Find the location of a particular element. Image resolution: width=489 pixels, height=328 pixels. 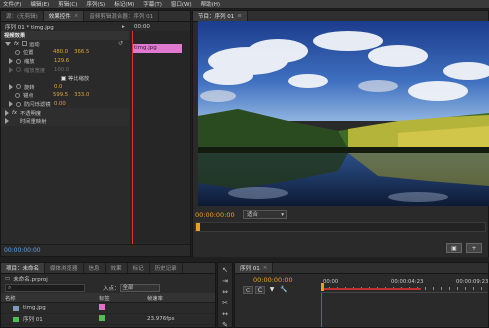

pen-tool-icon: ✎ is located at coordinates (225, 324).